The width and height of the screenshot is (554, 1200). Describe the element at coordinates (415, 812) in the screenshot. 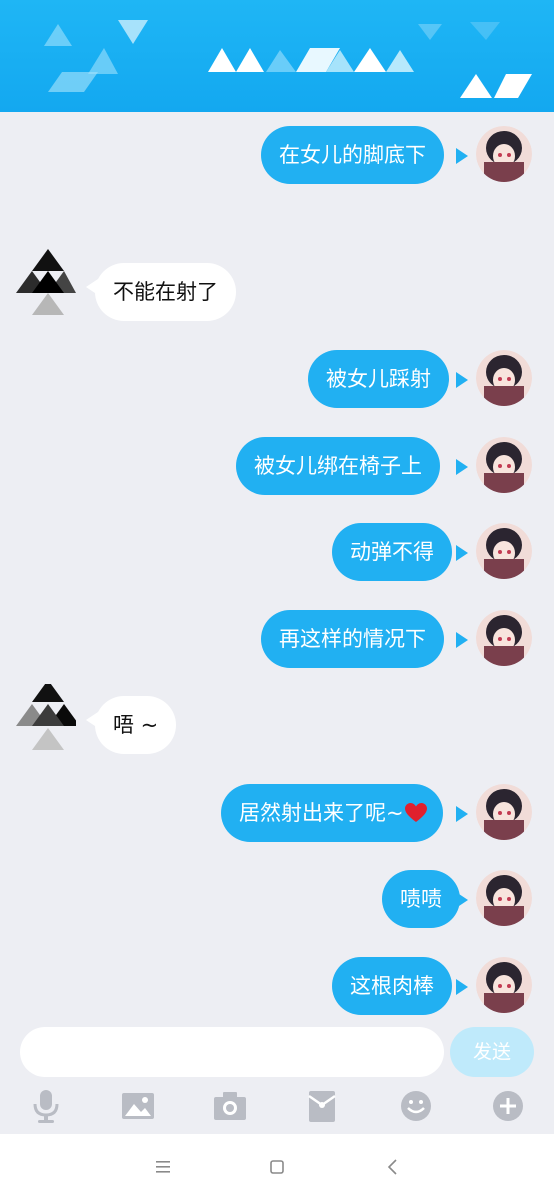

I see `heart-emoji-icon` at that location.